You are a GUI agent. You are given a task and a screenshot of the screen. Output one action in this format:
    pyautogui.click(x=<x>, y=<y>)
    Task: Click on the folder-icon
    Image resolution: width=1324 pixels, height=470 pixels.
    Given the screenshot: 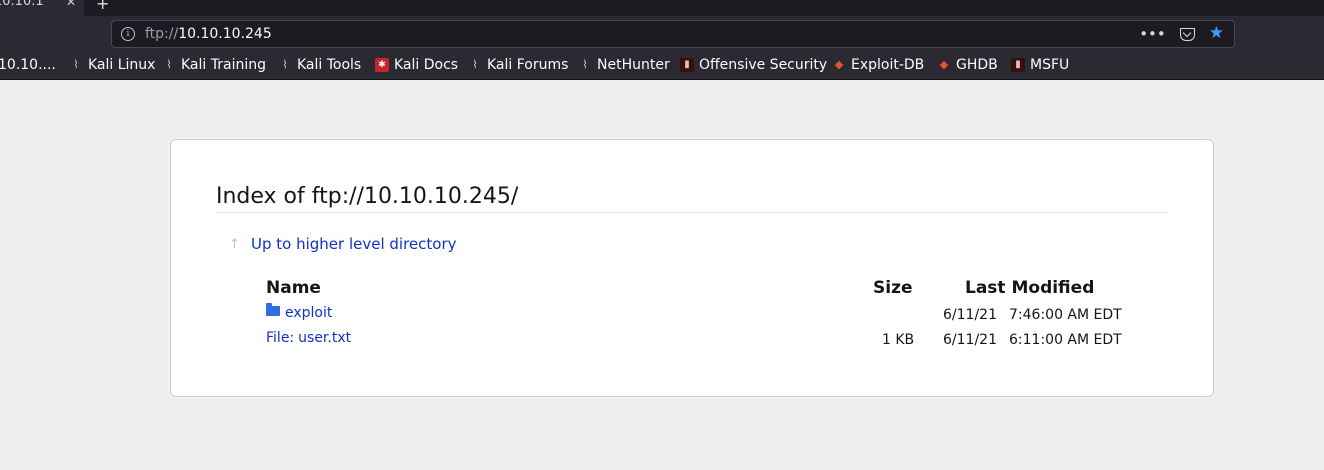 What is the action you would take?
    pyautogui.click(x=273, y=309)
    